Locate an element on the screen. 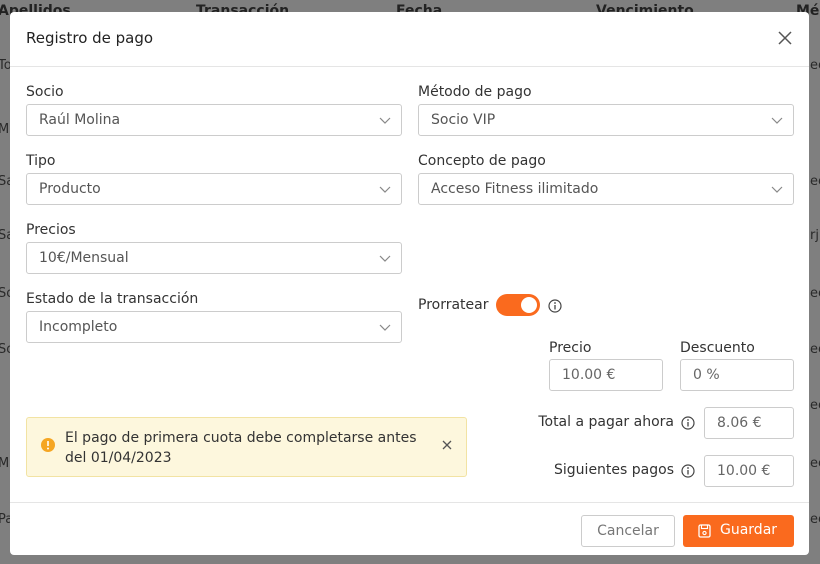 This screenshot has width=820, height=564. precios-select: 10€/Mensual is located at coordinates (214, 258).